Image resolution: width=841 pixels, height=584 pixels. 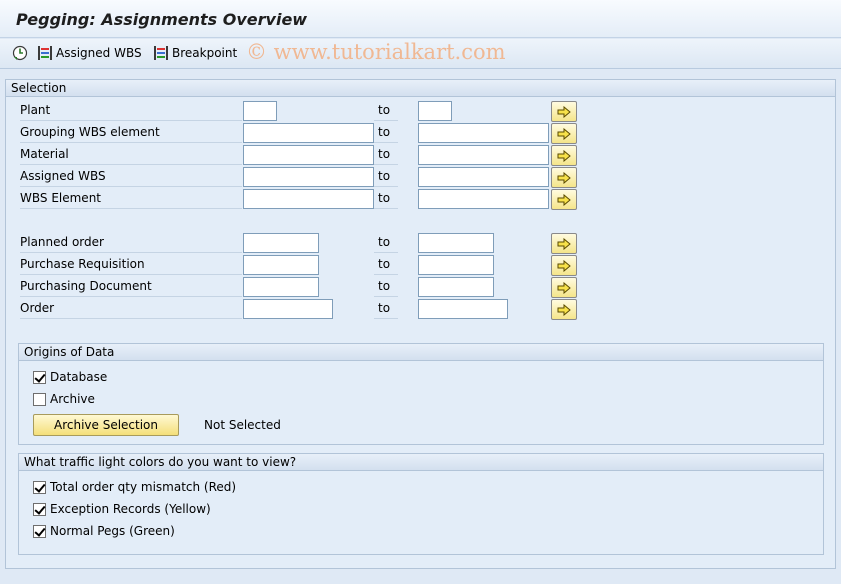 I want to click on traffic-option-green: Normal Pegs (Green), so click(x=104, y=531).